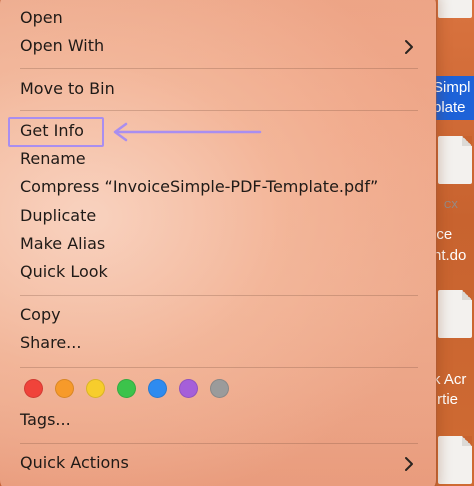 This screenshot has height=486, width=474. I want to click on tag-yellow-dot, so click(95, 388).